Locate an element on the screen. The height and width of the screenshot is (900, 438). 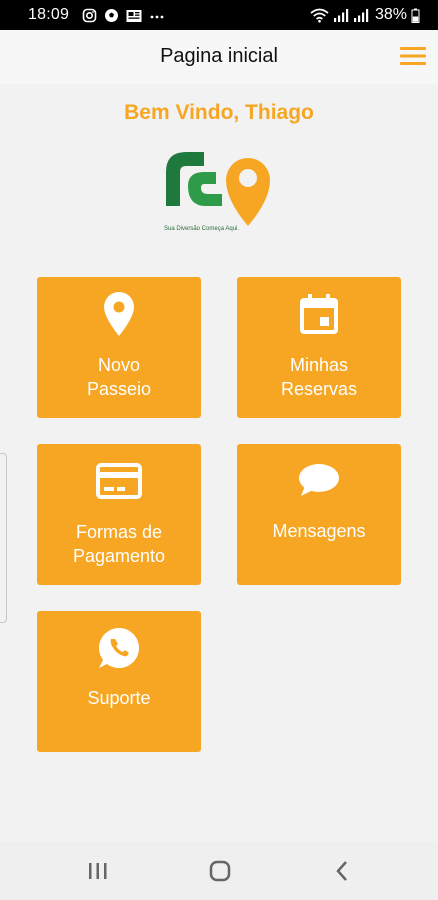
battery-icon is located at coordinates (415, 15).